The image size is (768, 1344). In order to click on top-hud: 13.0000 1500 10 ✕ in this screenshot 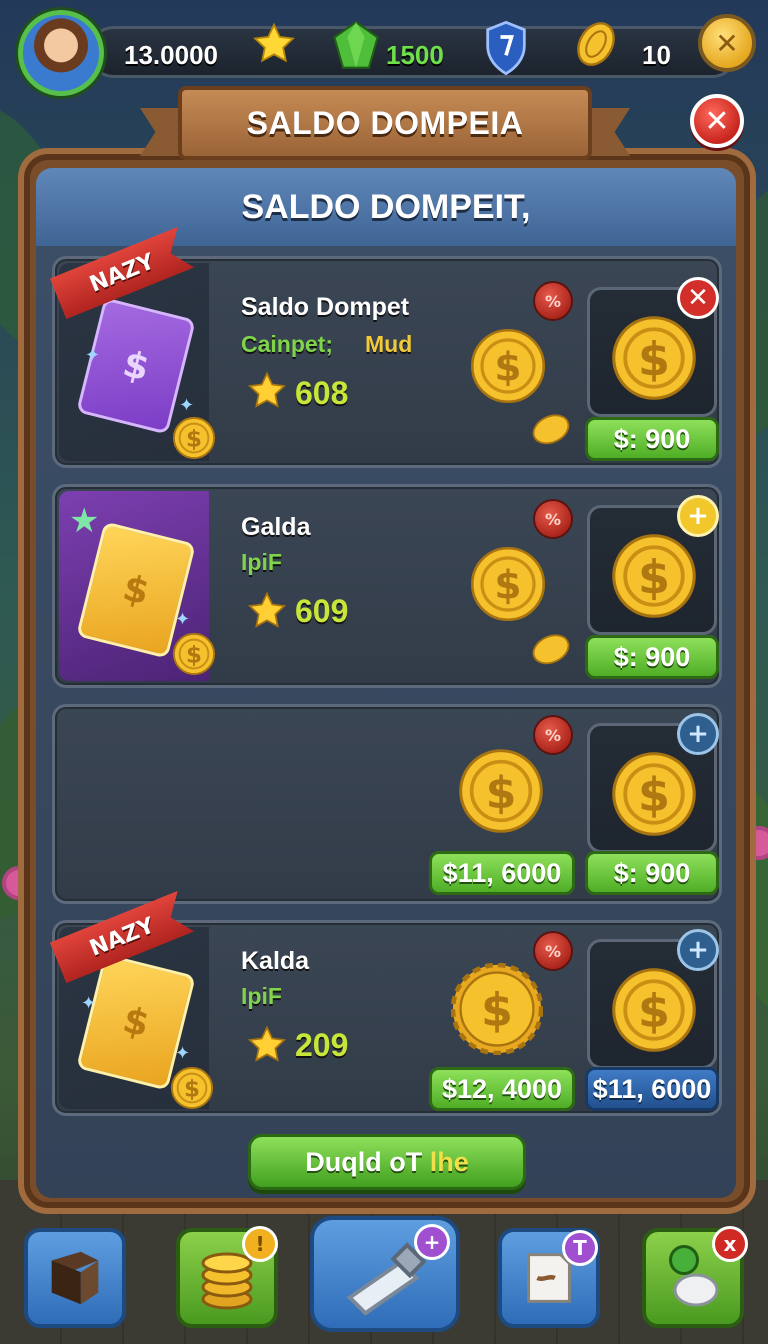, I will do `click(388, 53)`.